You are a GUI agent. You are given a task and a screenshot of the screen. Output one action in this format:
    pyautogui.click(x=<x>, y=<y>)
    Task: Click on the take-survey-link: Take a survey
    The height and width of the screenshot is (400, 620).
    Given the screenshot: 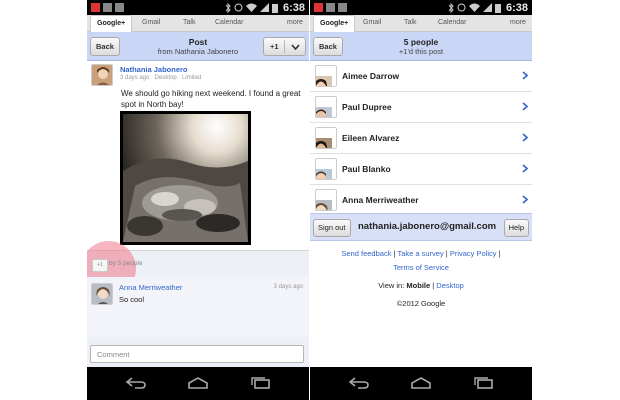 What is the action you would take?
    pyautogui.click(x=420, y=253)
    